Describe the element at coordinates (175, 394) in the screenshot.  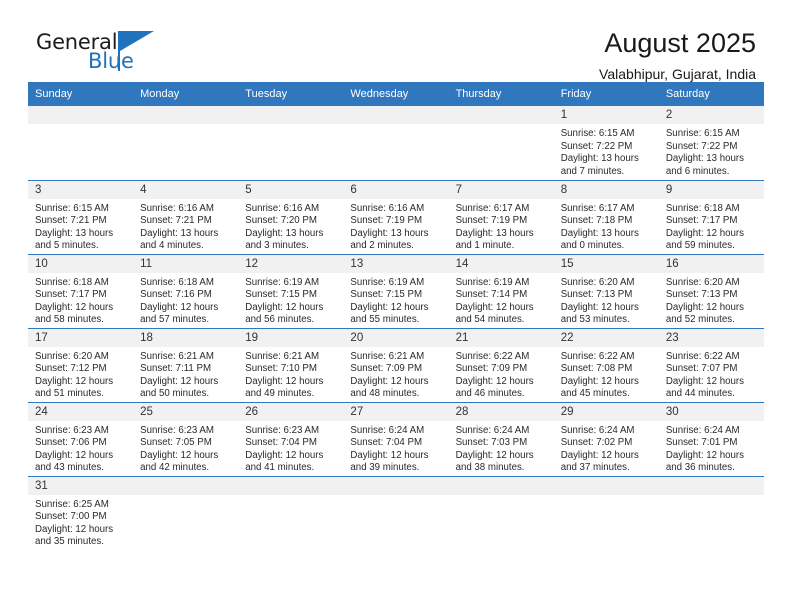
I see `daylight-duration-line2: and 50 minutes.` at that location.